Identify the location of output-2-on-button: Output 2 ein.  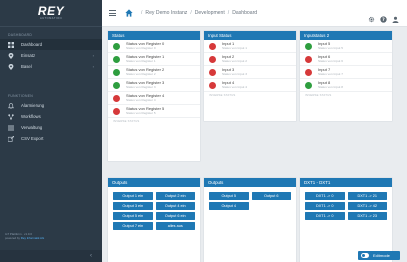
(175, 196).